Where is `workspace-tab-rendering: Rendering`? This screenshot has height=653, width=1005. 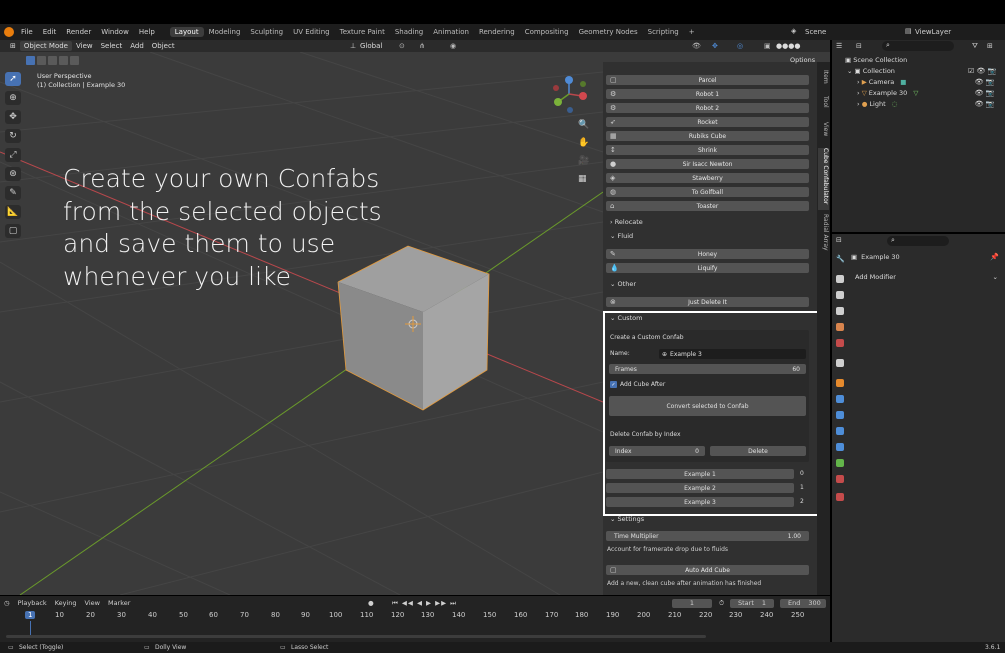
workspace-tab-rendering: Rendering is located at coordinates (497, 32).